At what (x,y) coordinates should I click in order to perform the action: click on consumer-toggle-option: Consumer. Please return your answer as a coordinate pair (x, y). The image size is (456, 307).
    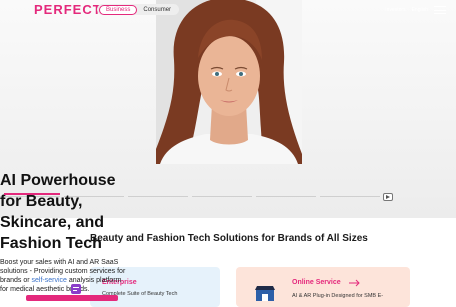
    Looking at the image, I should click on (157, 10).